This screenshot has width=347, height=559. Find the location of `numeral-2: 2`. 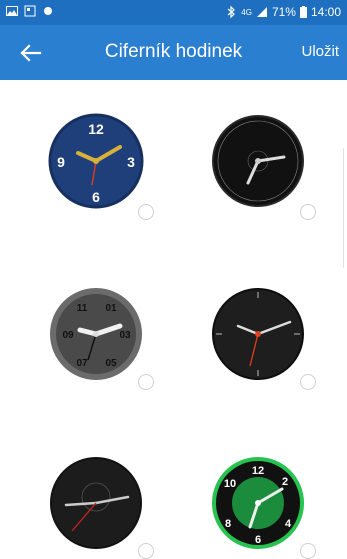

numeral-2: 2 is located at coordinates (285, 482).